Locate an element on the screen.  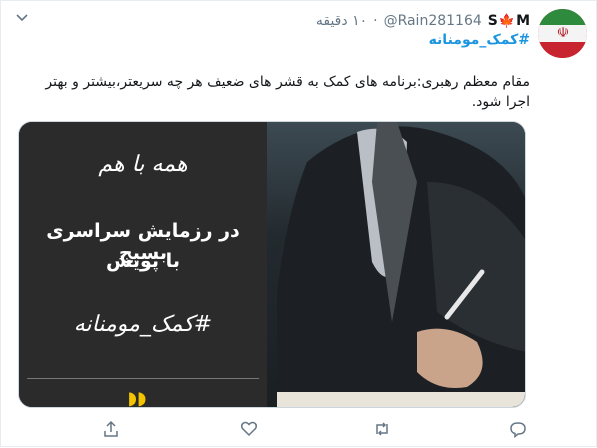
reply-icon is located at coordinates (518, 430).